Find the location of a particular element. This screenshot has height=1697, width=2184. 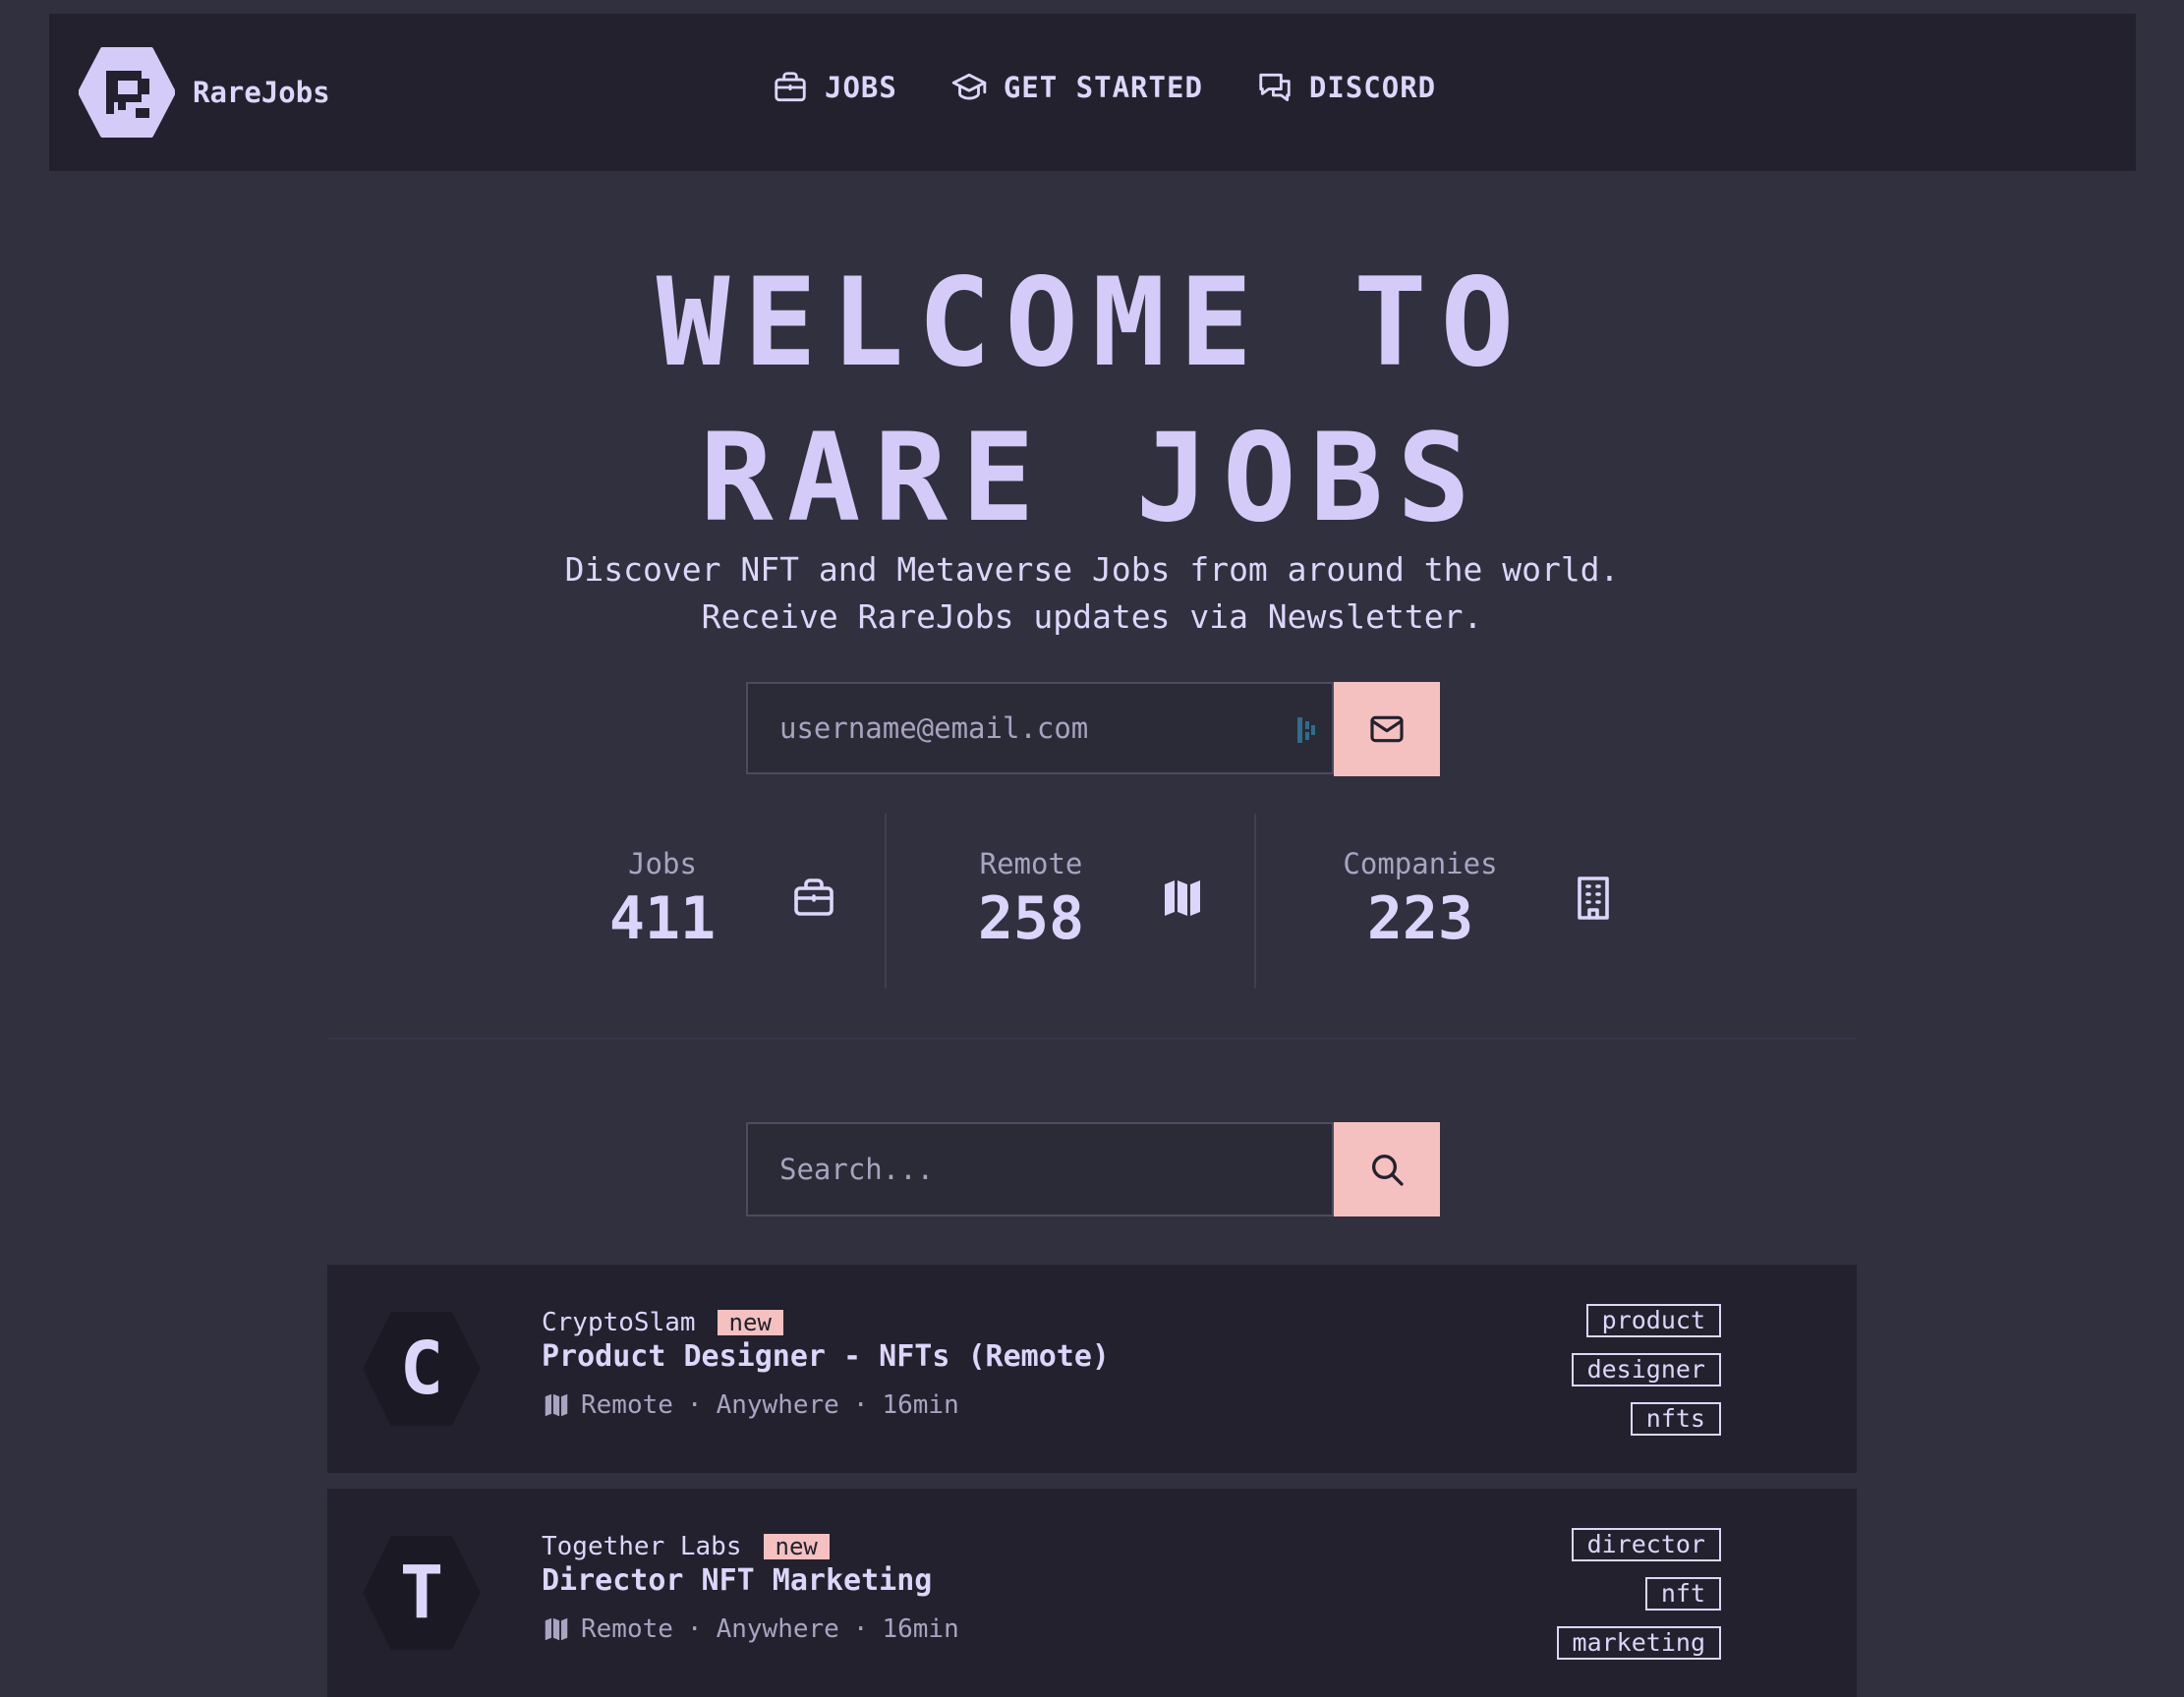

job-tag: nfts is located at coordinates (1675, 1419).